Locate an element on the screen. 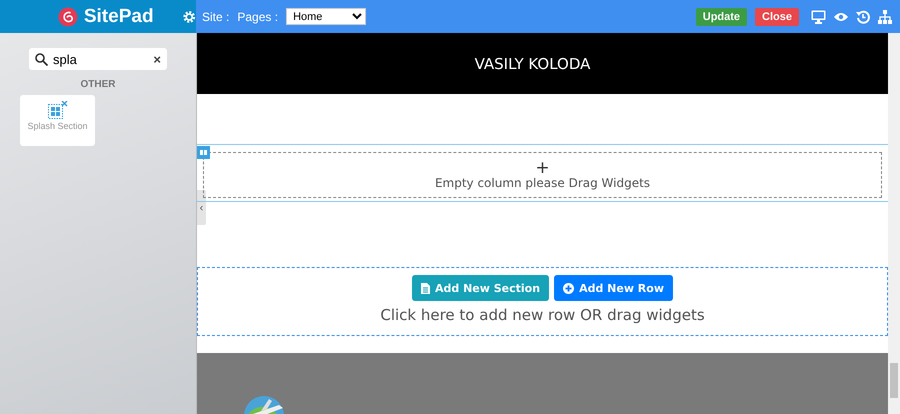  add-row-button: Add New Row is located at coordinates (614, 288).